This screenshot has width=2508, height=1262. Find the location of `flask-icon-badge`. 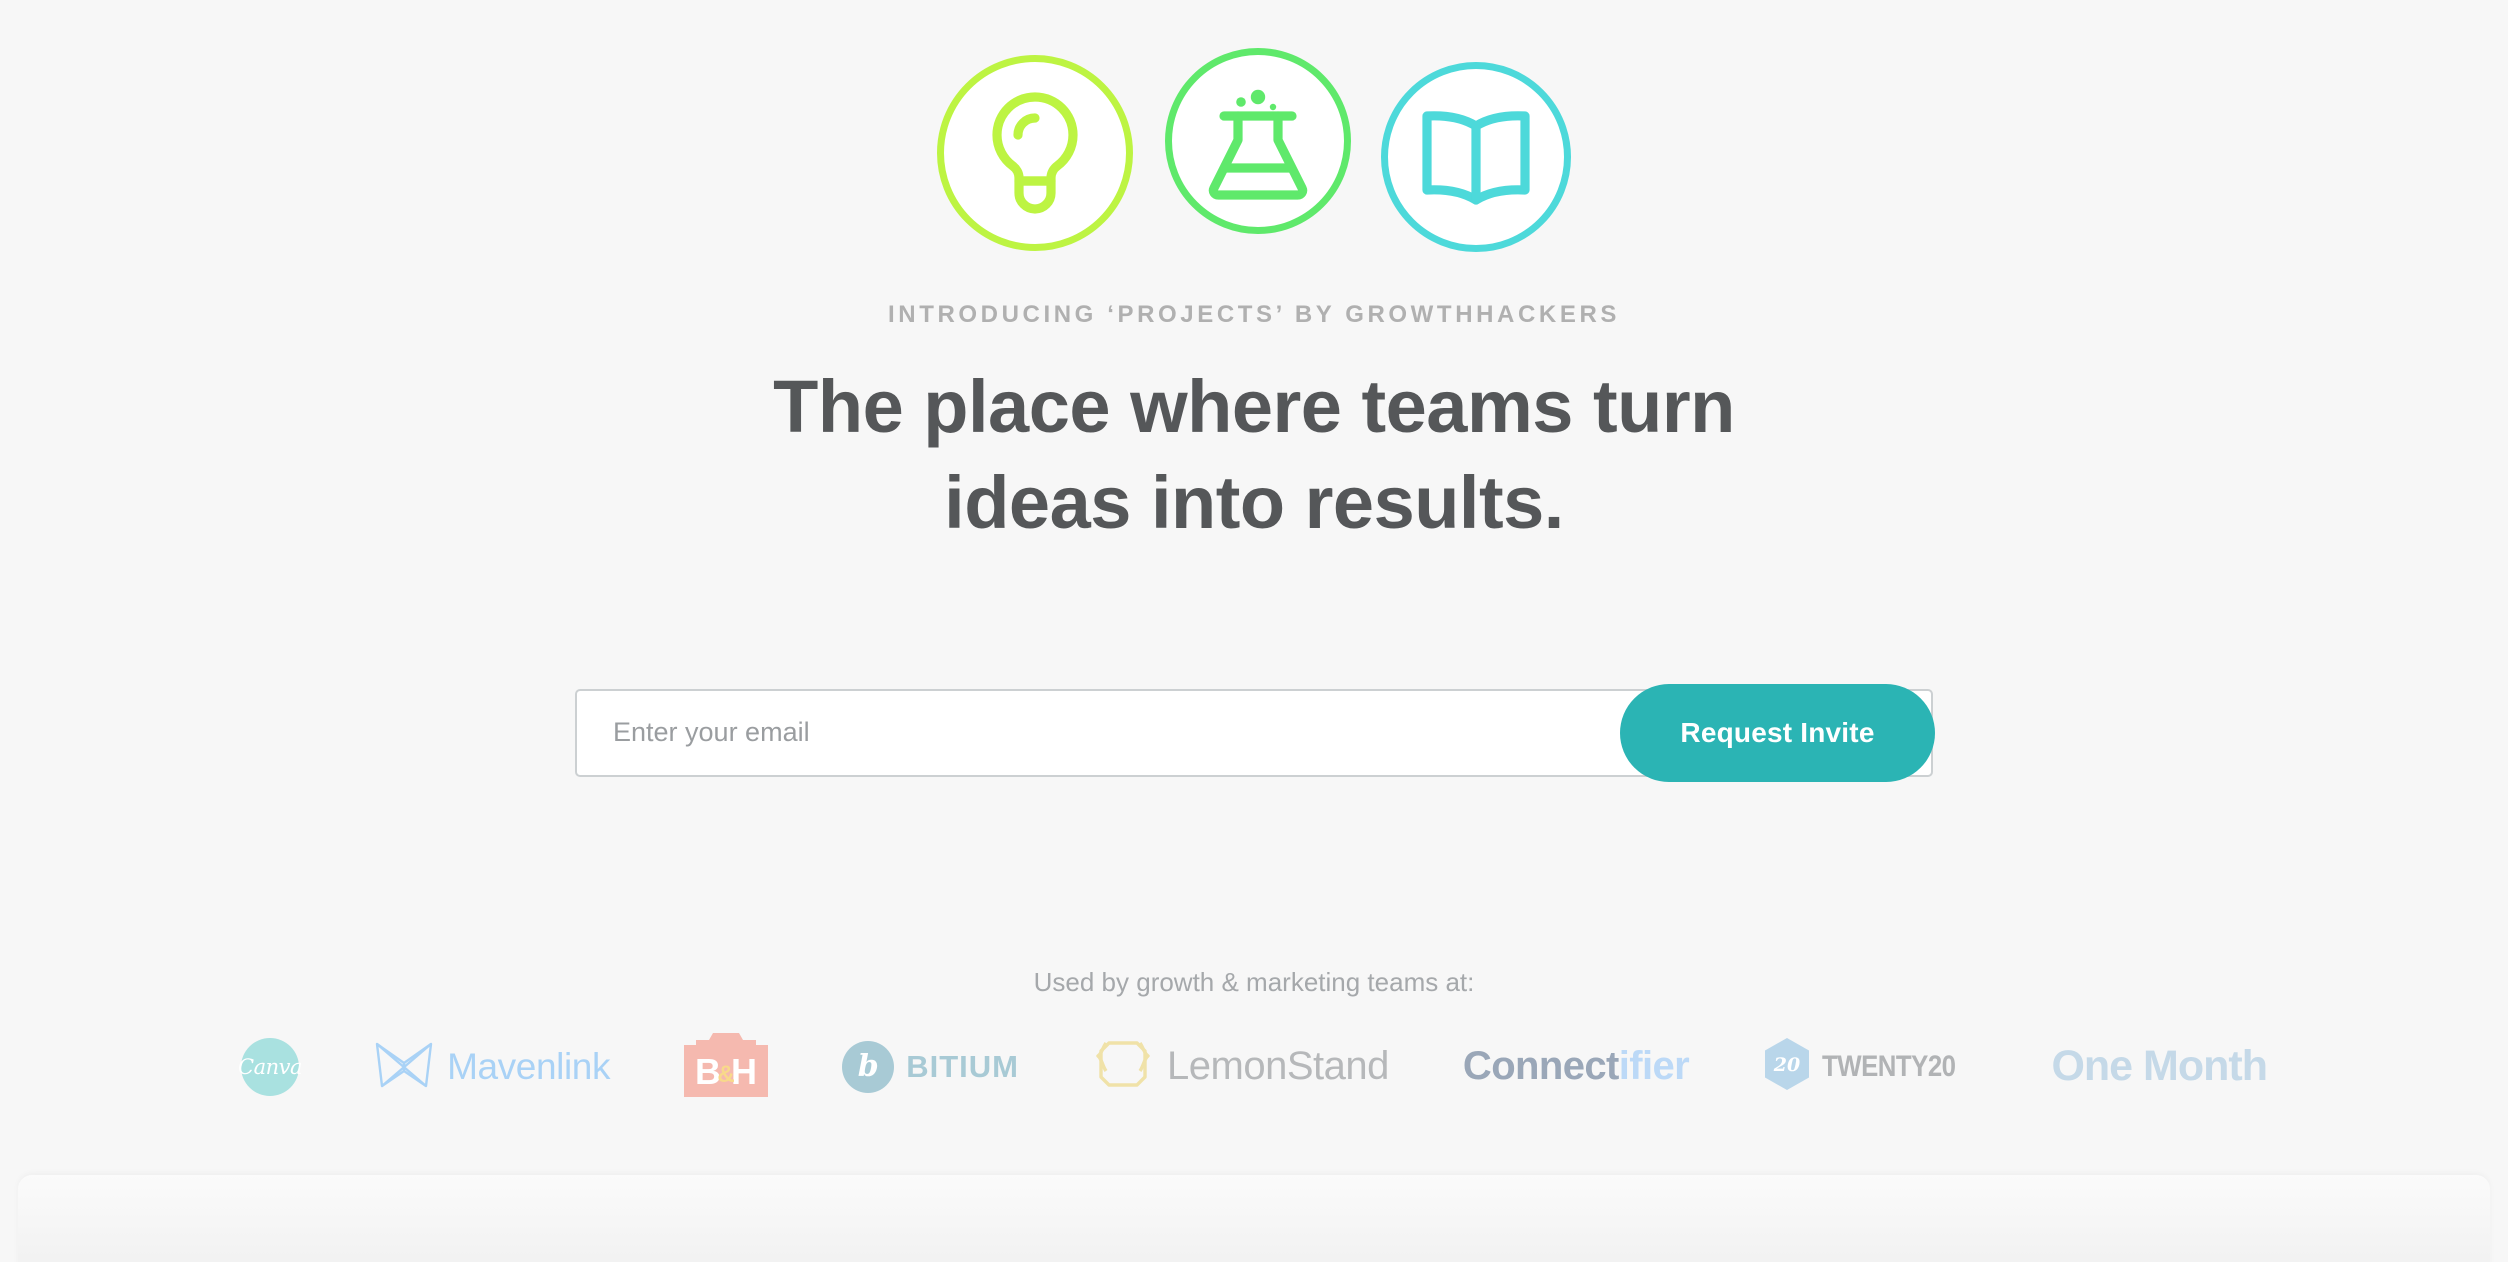

flask-icon-badge is located at coordinates (1258, 141).